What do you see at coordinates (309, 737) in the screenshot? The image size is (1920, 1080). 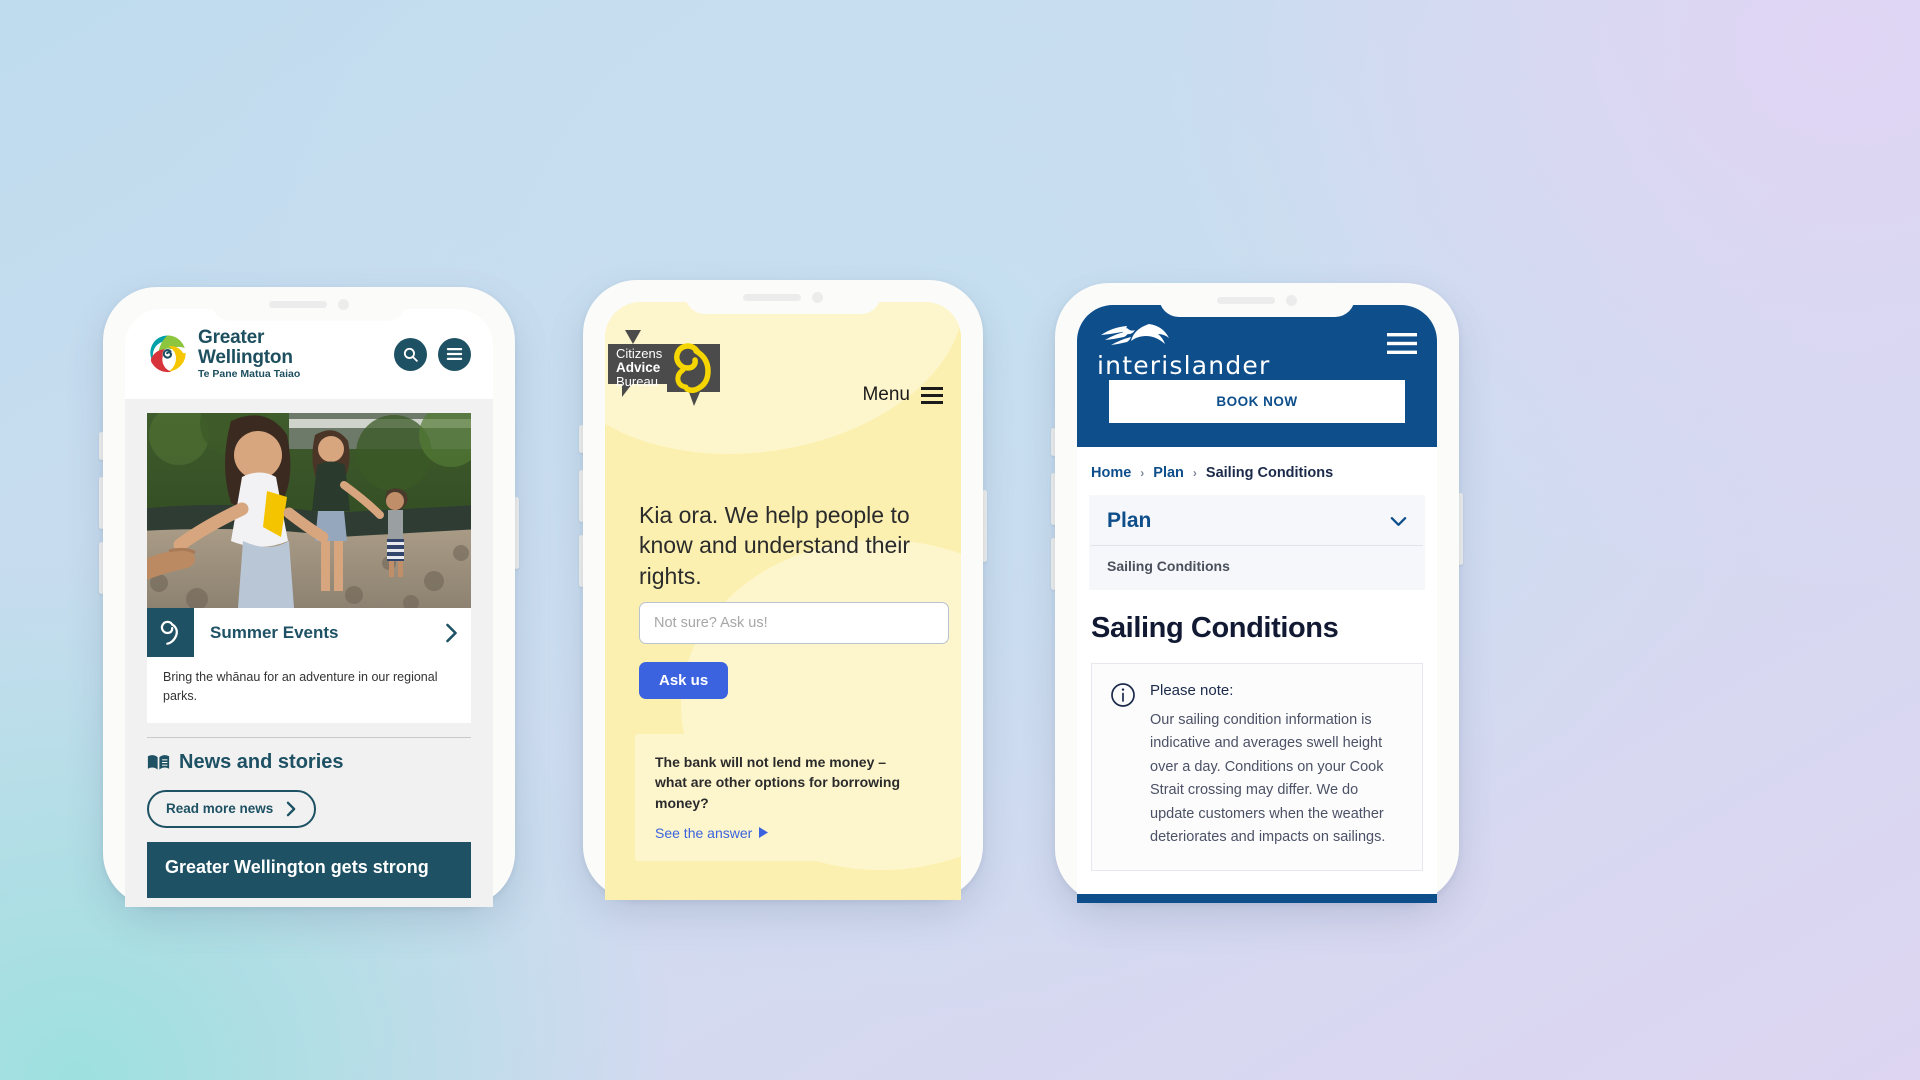 I see `divider` at bounding box center [309, 737].